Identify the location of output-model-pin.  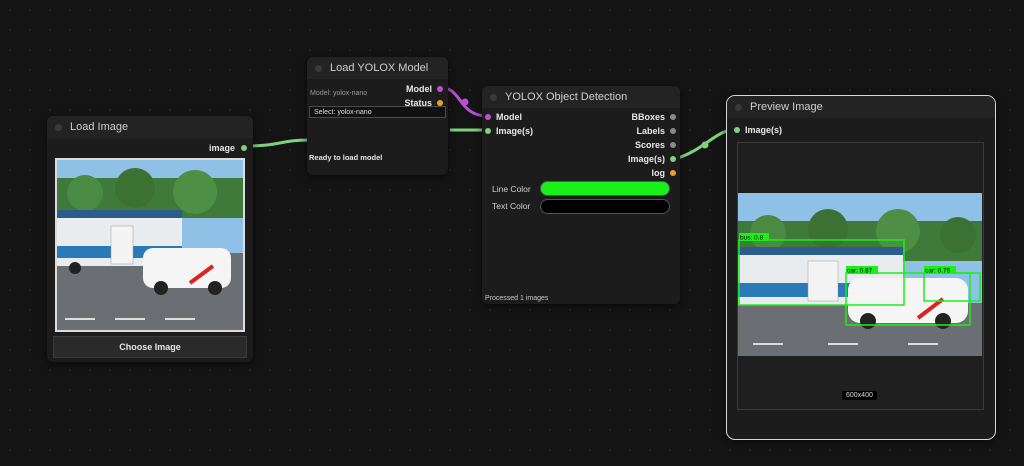
(440, 89).